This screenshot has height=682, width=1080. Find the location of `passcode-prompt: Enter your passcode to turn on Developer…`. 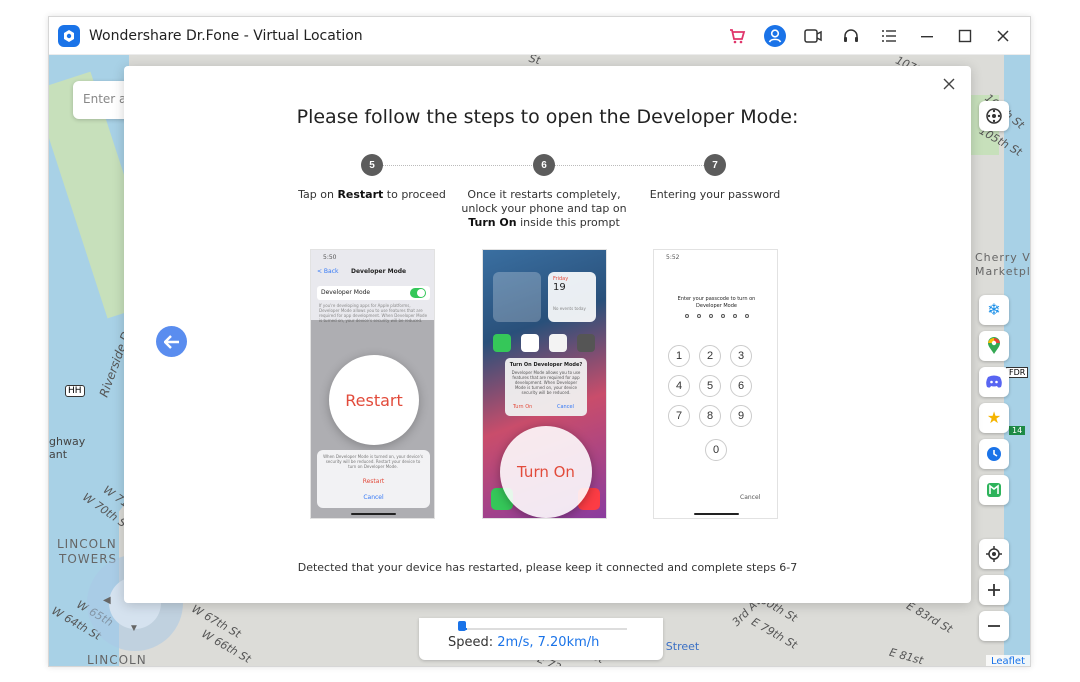

passcode-prompt: Enter your passcode to turn on Developer… is located at coordinates (716, 302).